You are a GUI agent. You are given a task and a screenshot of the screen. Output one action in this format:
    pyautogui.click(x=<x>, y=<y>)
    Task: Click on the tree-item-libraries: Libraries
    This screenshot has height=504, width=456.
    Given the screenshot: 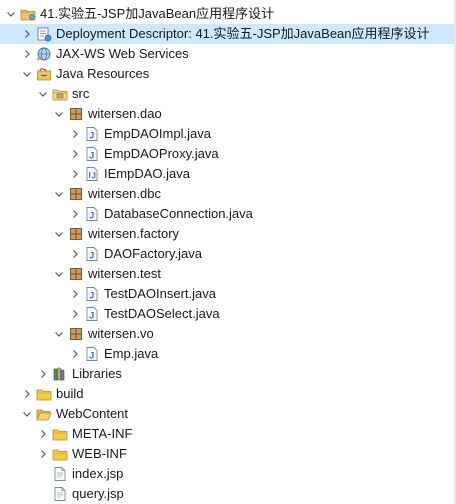 What is the action you would take?
    pyautogui.click(x=228, y=374)
    